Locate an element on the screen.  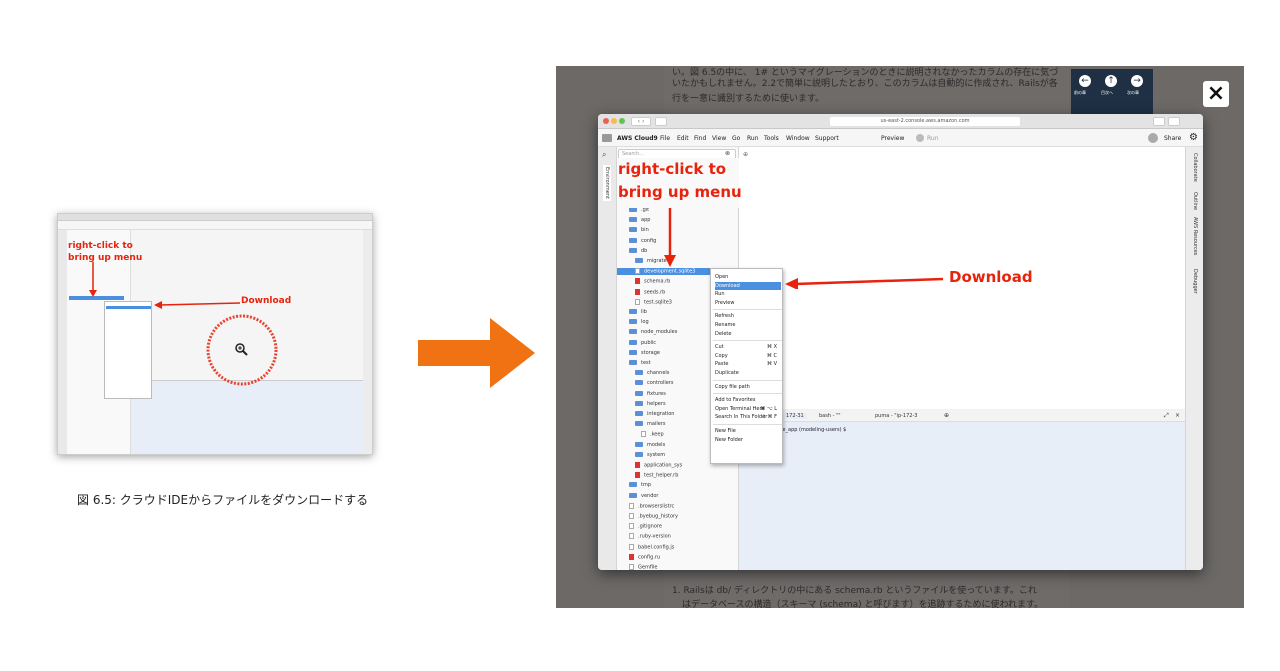
context-menu-item: Paste ⌘ V is located at coordinates (748, 364).